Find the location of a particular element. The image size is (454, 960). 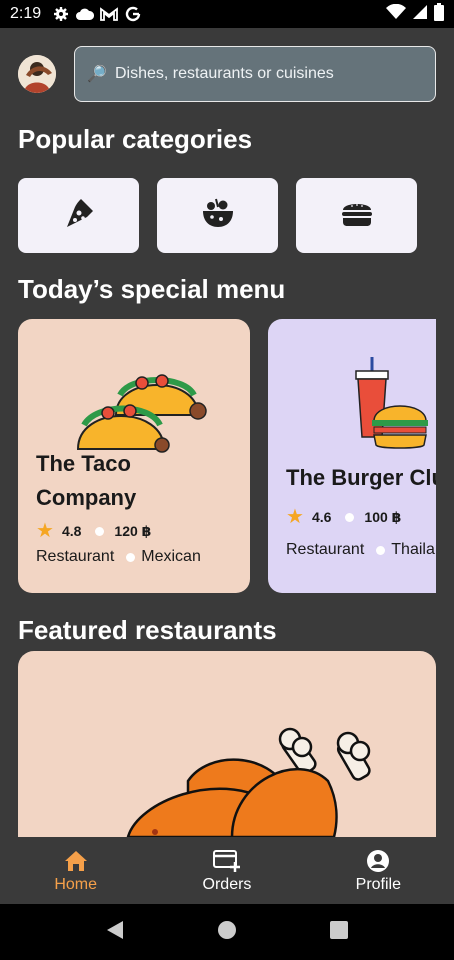

nav-profile-label: Profile is located at coordinates (378, 884).